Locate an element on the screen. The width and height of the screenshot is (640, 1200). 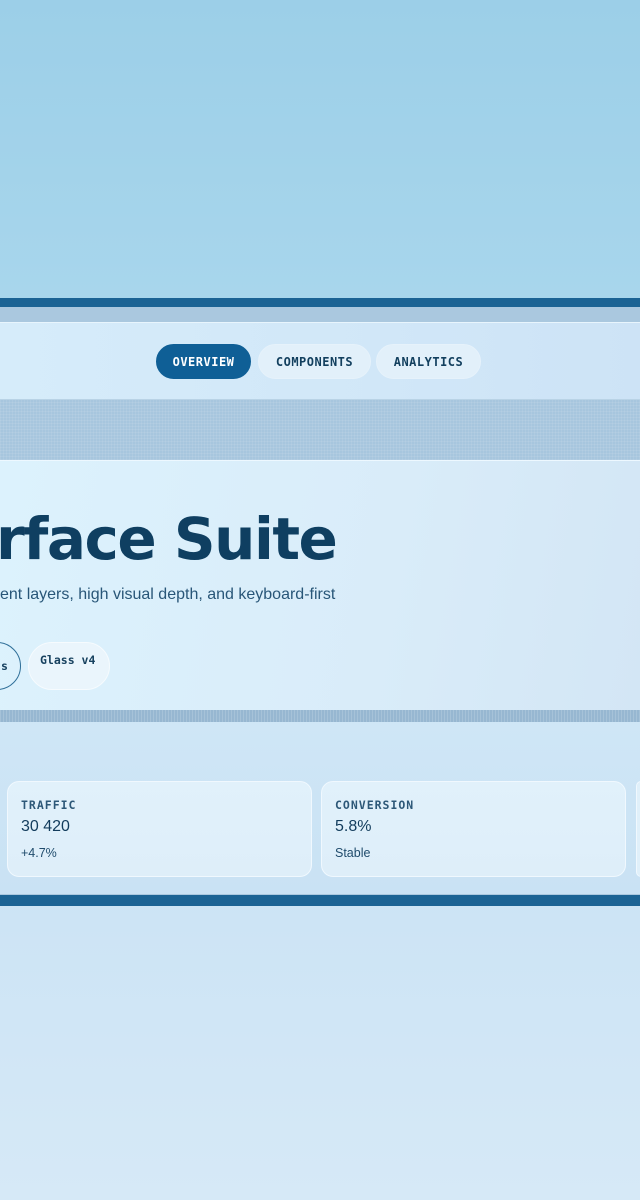
section-divider is located at coordinates (320, 716).